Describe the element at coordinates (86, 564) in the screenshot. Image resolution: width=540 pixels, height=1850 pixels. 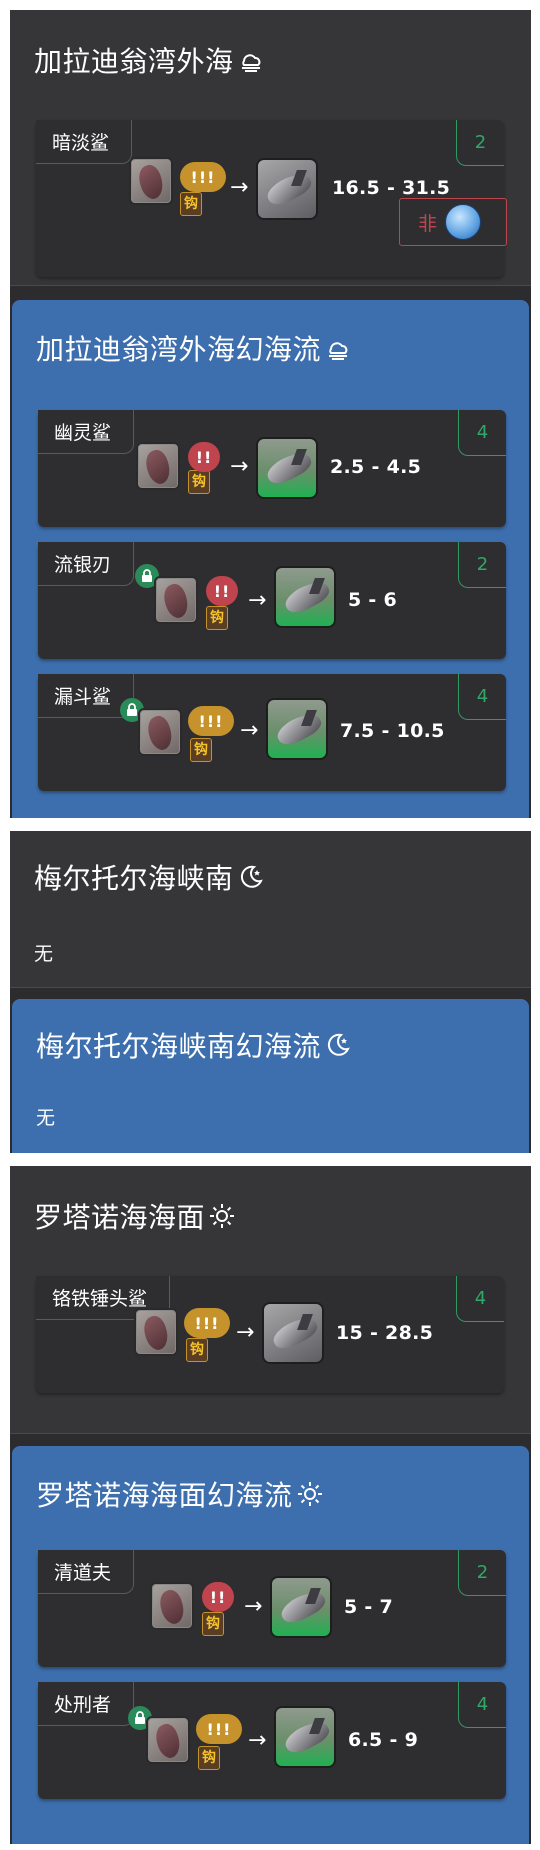
I see `fish-name-tag: 流银刃` at that location.